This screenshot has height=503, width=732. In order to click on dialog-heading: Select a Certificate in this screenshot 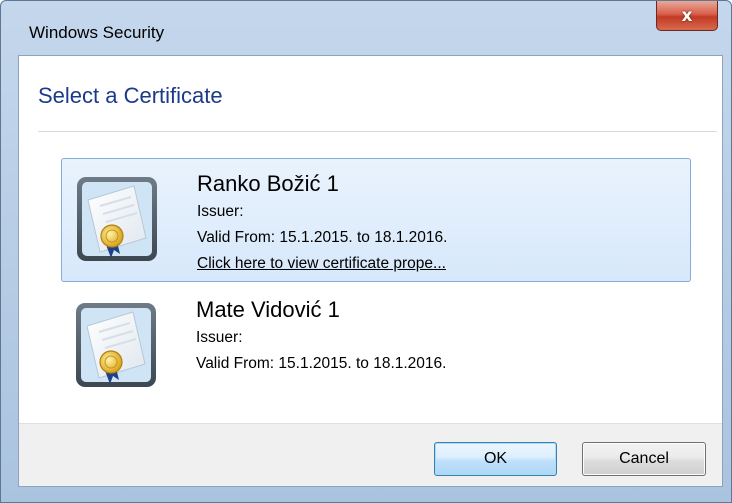, I will do `click(130, 95)`.